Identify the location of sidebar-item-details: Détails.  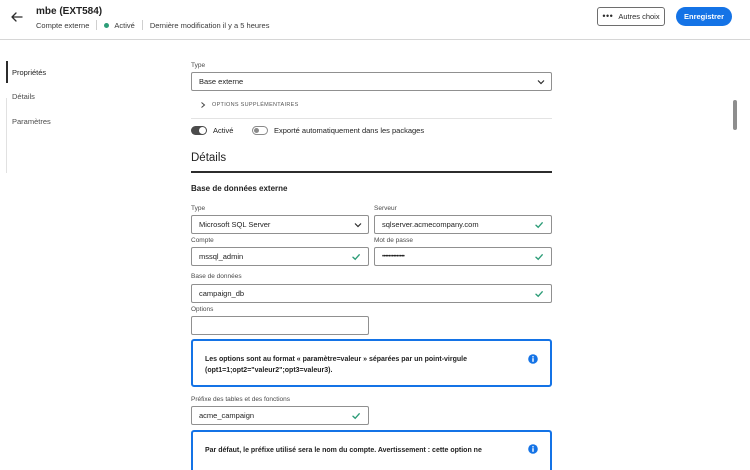
(86, 96).